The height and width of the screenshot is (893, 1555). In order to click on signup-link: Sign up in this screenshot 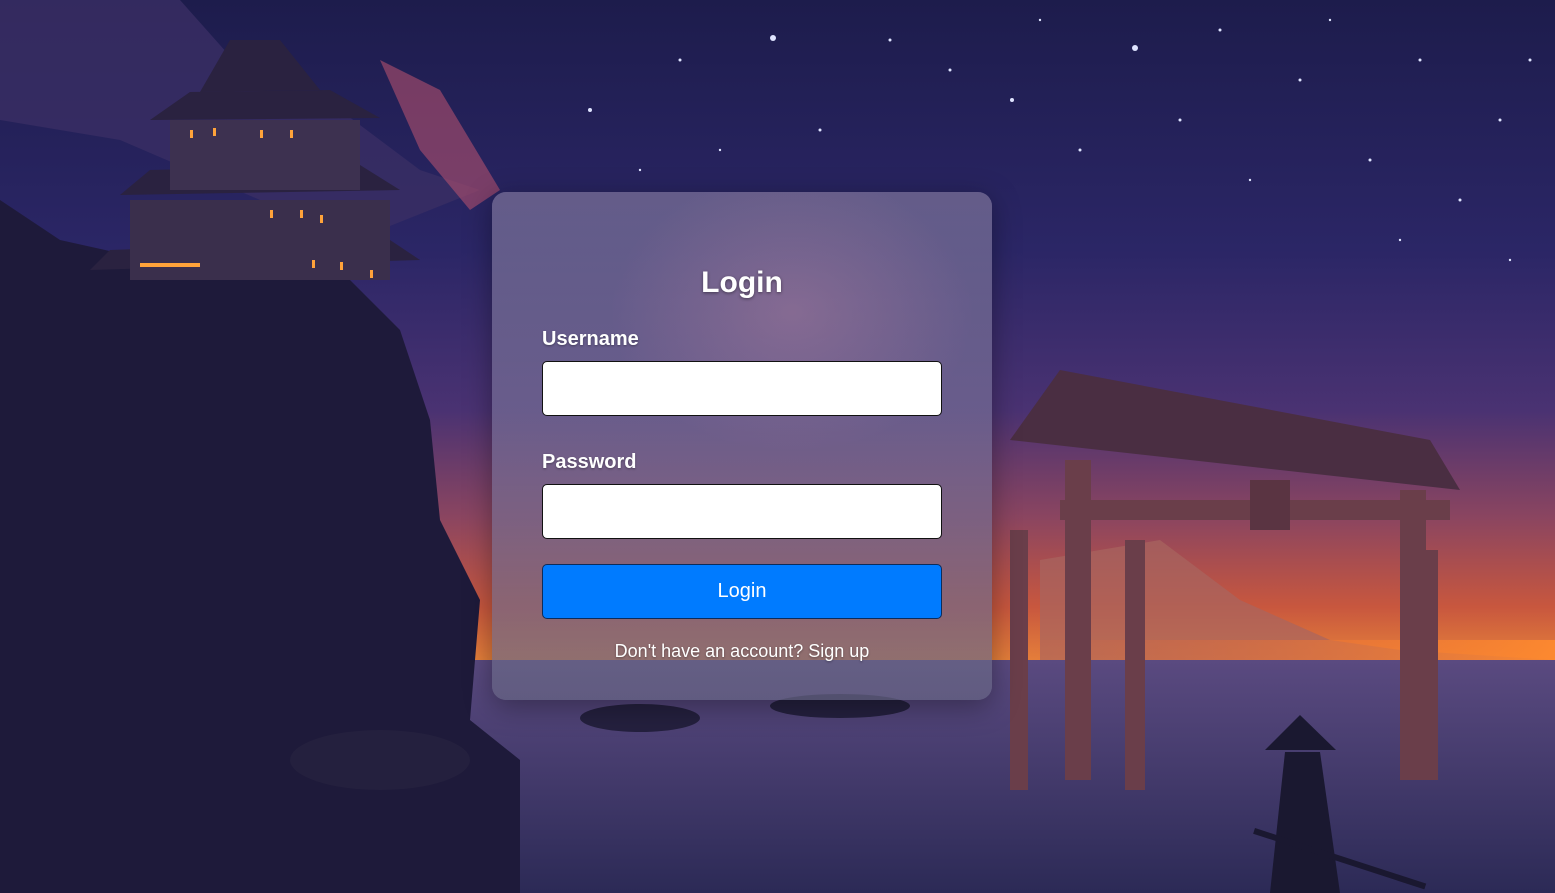, I will do `click(838, 651)`.